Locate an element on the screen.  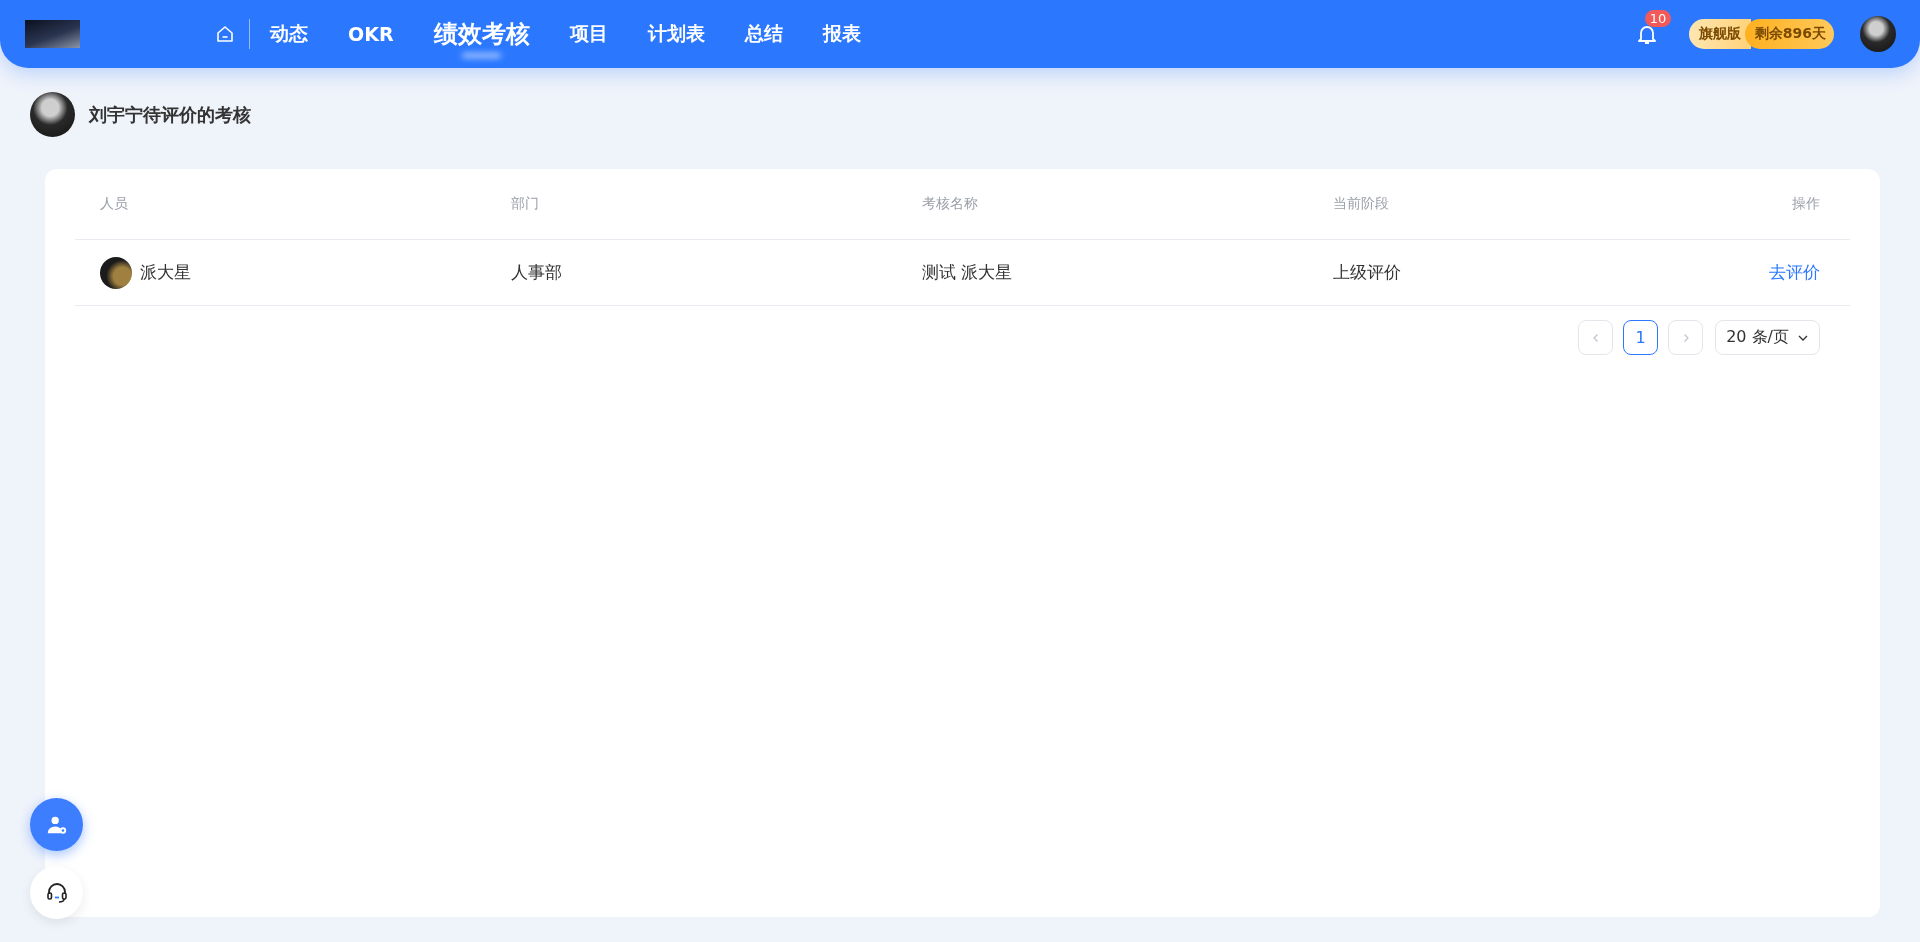
plan-badge: 旗舰版 剩余896天 is located at coordinates (1761, 34).